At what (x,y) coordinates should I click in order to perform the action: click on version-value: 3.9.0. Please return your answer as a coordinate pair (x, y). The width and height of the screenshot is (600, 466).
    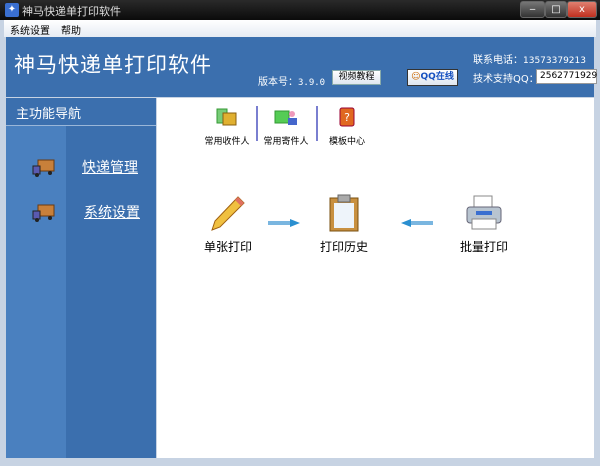
    Looking at the image, I should click on (312, 83).